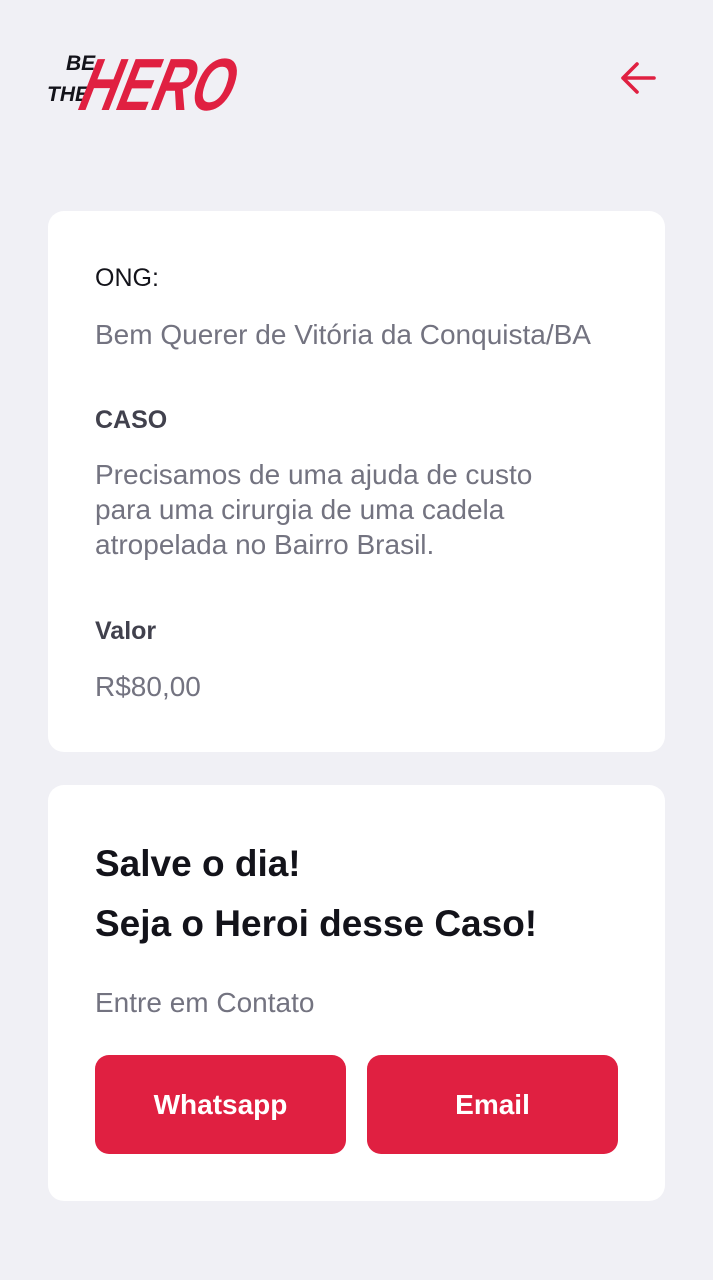 The width and height of the screenshot is (713, 1280). I want to click on case-description-line: para uma cirurgia de uma cadela, so click(300, 509).